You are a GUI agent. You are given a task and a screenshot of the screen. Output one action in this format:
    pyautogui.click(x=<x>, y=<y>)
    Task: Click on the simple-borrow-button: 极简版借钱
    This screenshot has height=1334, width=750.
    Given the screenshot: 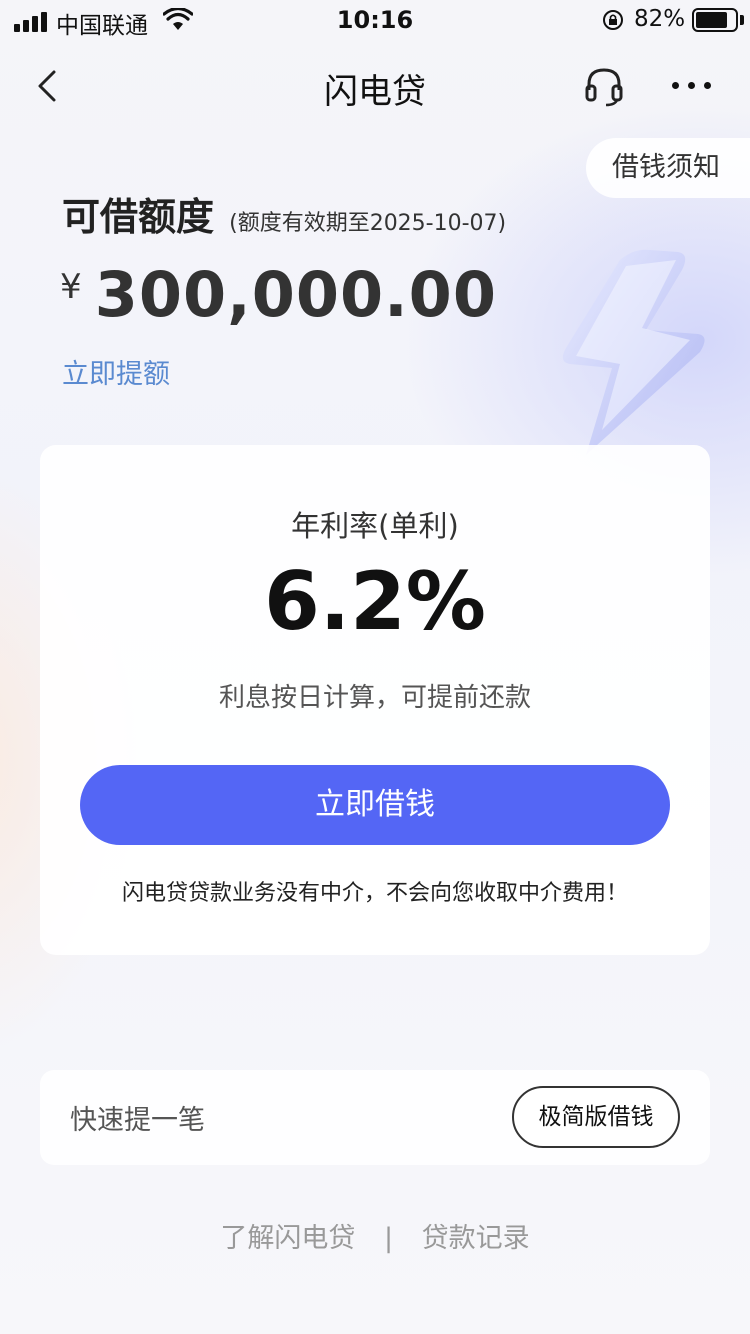 What is the action you would take?
    pyautogui.click(x=596, y=1117)
    